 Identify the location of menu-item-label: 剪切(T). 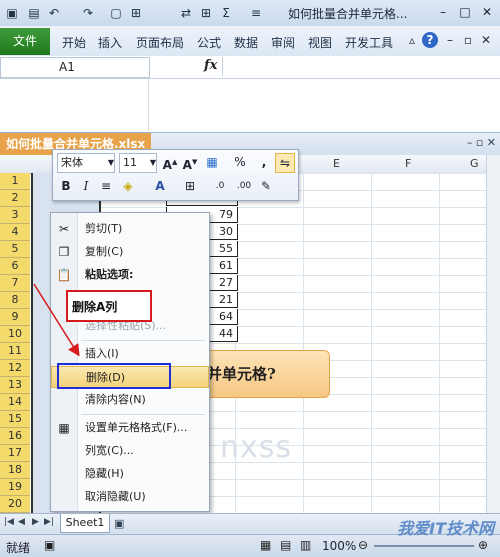
(104, 228).